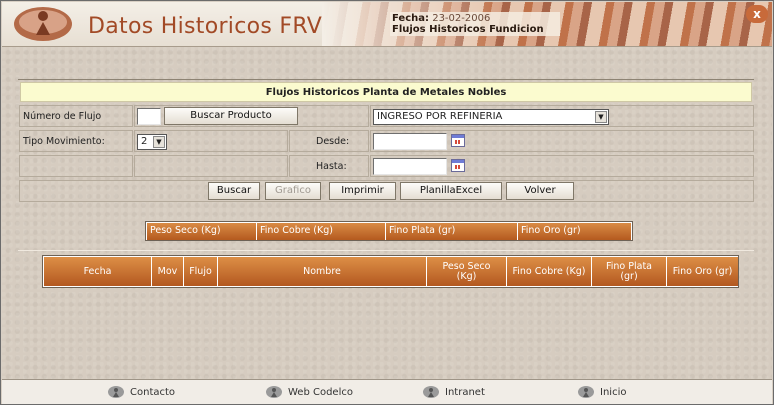  I want to click on row1-input-cell: Buscar Producto, so click(251, 116).